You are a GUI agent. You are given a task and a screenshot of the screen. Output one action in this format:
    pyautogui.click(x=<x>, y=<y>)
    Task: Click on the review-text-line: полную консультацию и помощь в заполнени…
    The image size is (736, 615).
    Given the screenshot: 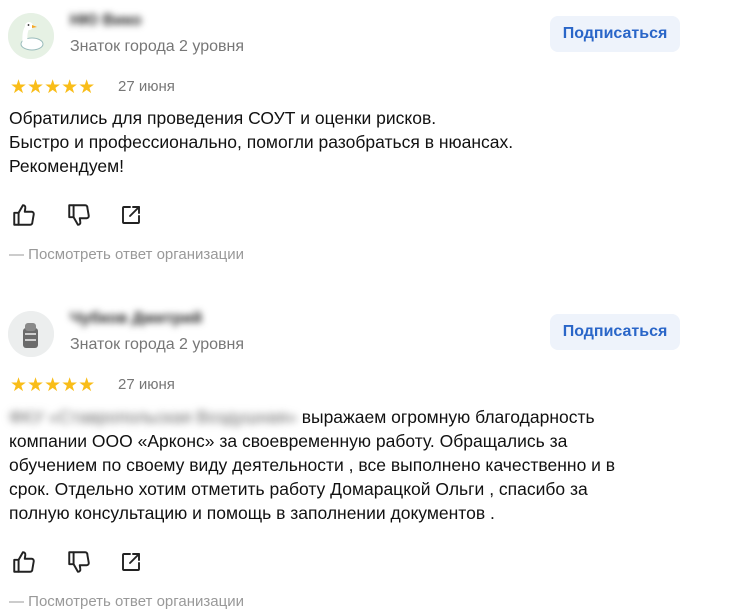 What is the action you would take?
    pyautogui.click(x=252, y=513)
    